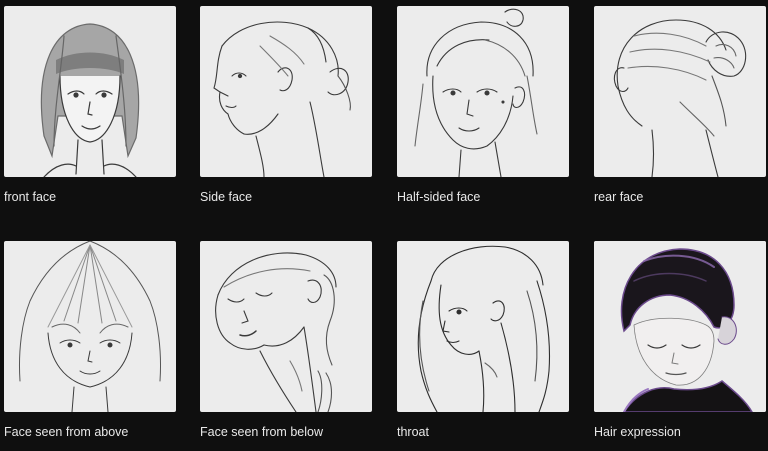 The width and height of the screenshot is (768, 451). Describe the element at coordinates (637, 432) in the screenshot. I see `gallery-card-label: Hair expression` at that location.